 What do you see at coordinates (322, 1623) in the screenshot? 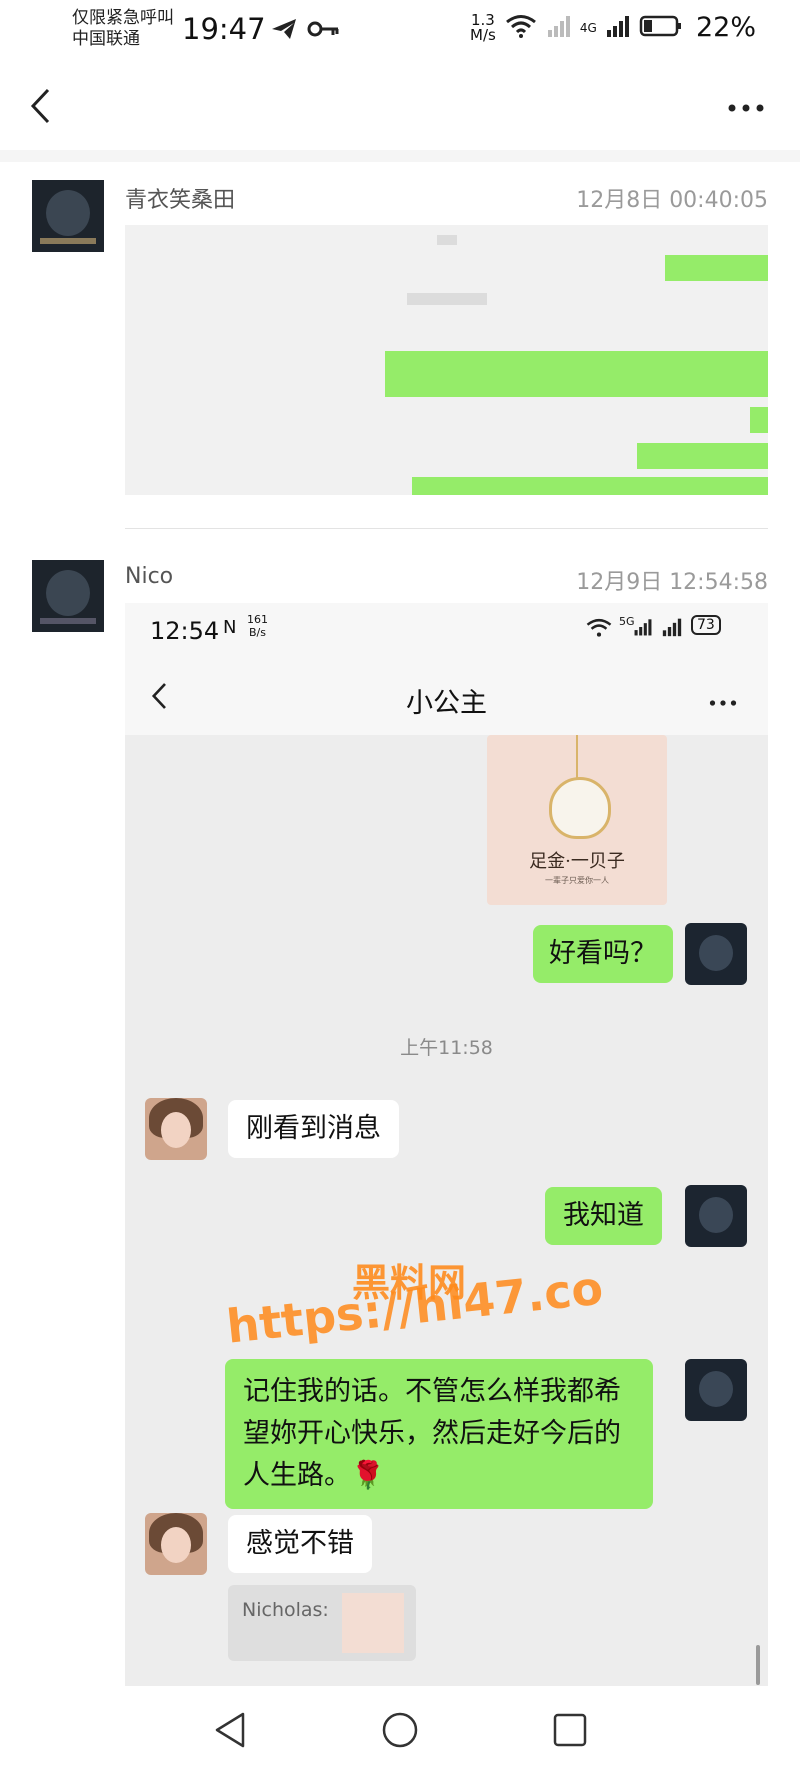
I see `quoted-message: Nicholas:` at bounding box center [322, 1623].